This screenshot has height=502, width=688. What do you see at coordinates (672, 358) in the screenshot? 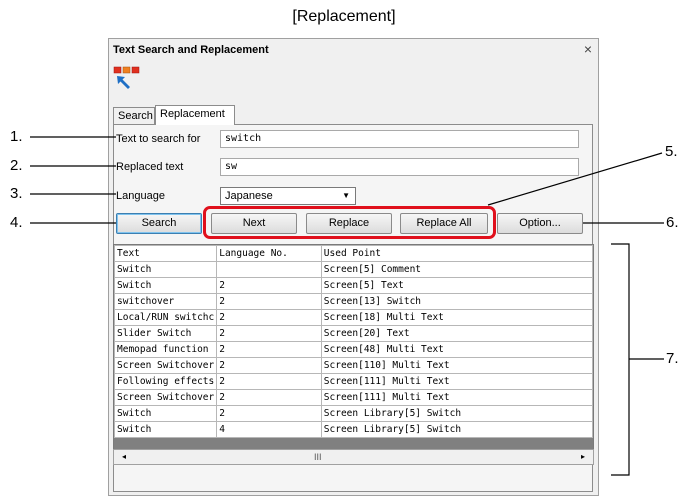
I see `callout-7: 7.` at bounding box center [672, 358].